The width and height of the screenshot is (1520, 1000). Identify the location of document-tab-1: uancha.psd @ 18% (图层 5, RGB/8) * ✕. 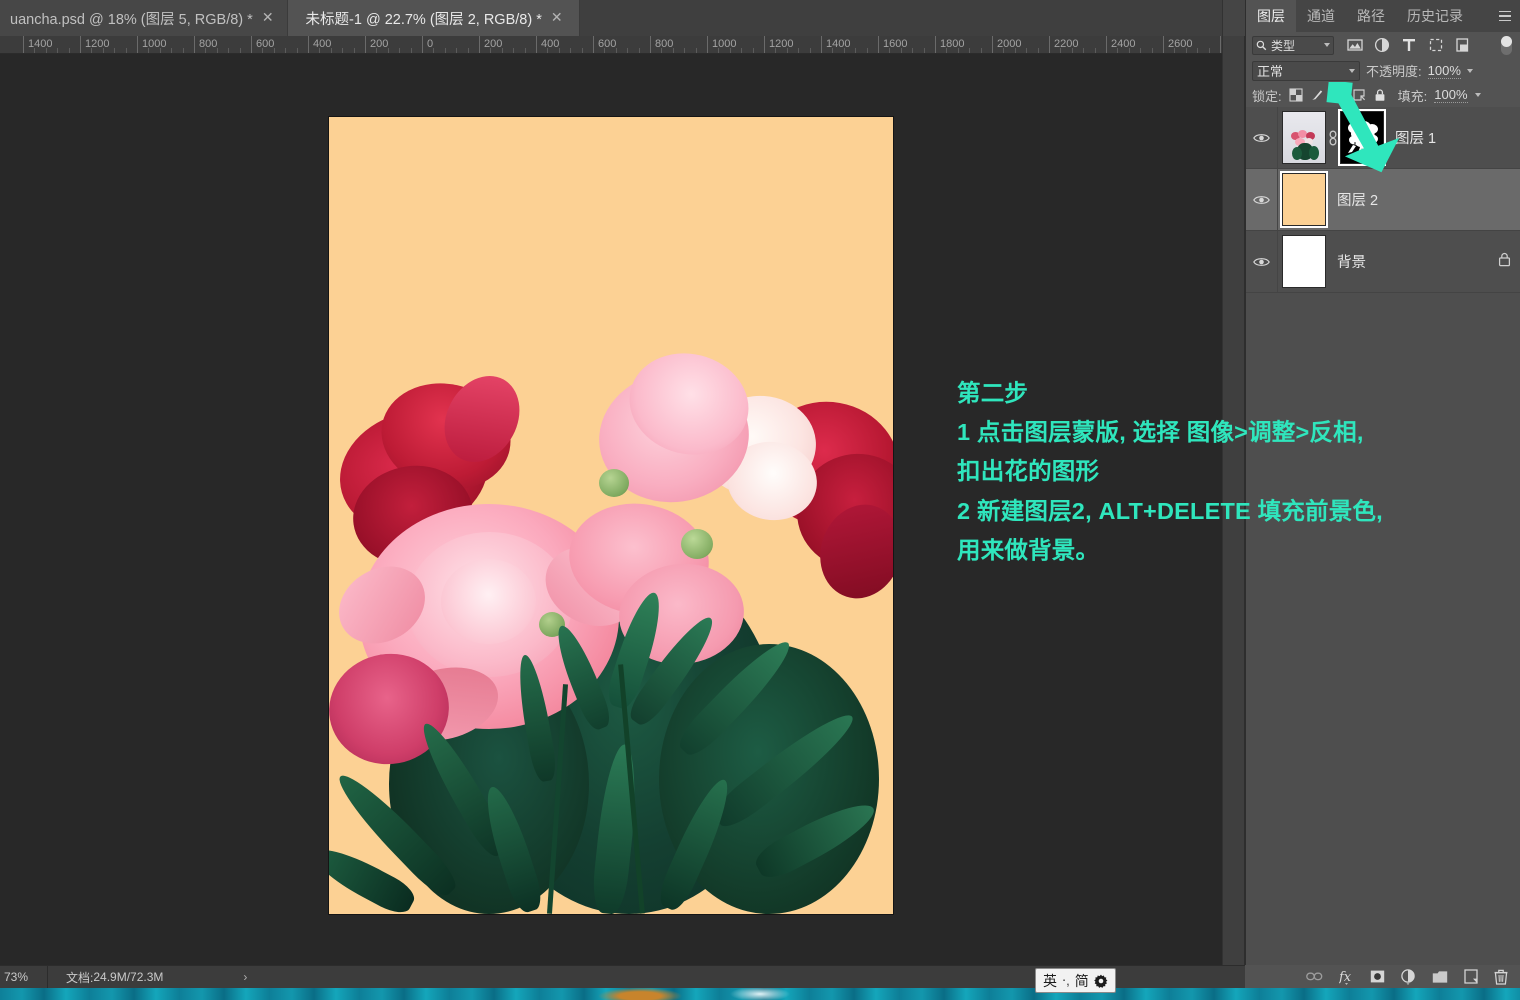
(144, 18).